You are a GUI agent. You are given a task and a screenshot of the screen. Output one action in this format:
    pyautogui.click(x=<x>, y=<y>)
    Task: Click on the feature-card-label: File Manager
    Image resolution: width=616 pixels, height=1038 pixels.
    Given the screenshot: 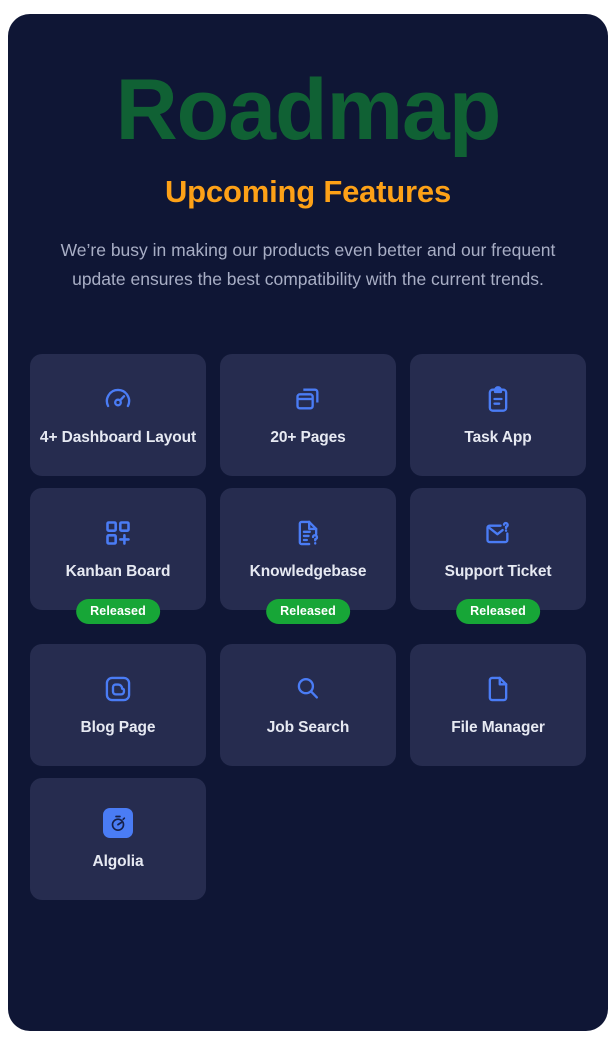 What is the action you would take?
    pyautogui.click(x=498, y=727)
    